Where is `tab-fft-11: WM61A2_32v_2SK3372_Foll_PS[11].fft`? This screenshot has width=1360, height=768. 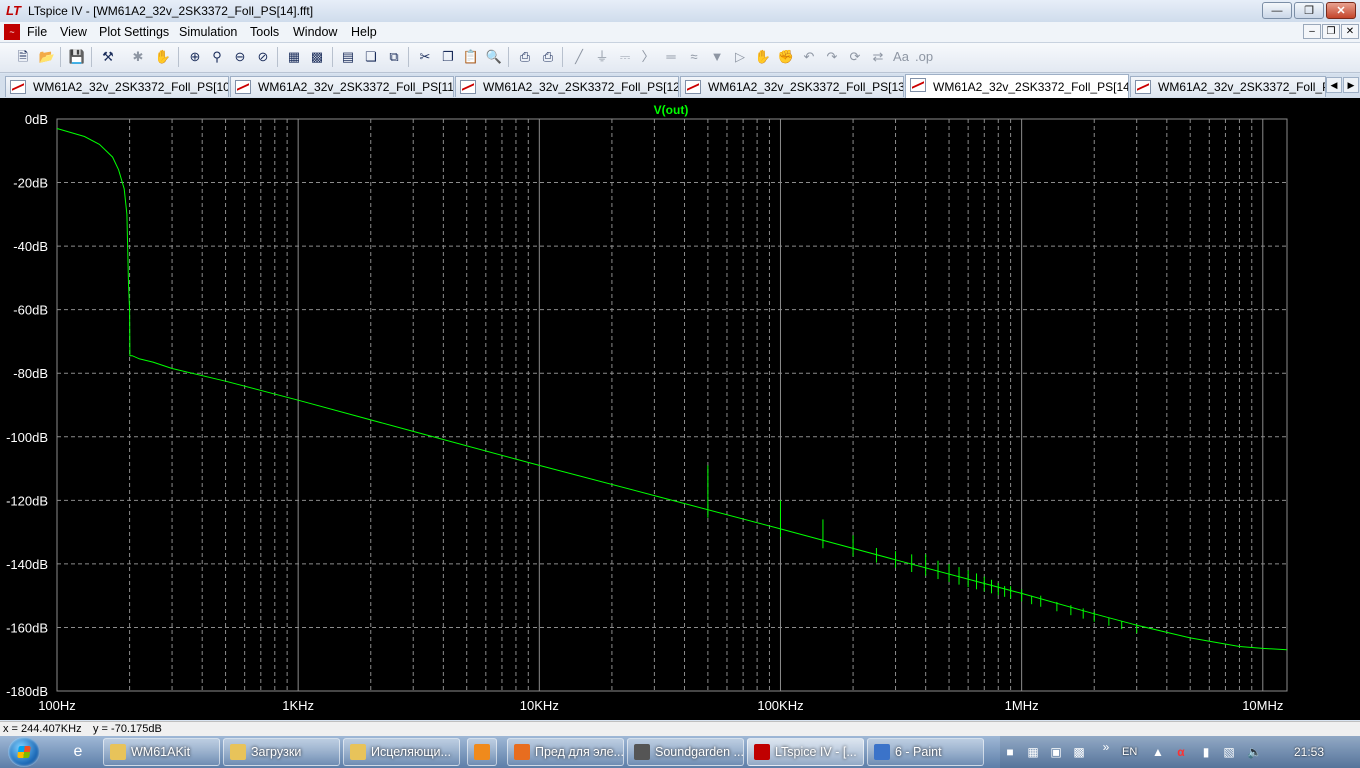
tab-fft-11: WM61A2_32v_2SK3372_Foll_PS[11].fft is located at coordinates (342, 86).